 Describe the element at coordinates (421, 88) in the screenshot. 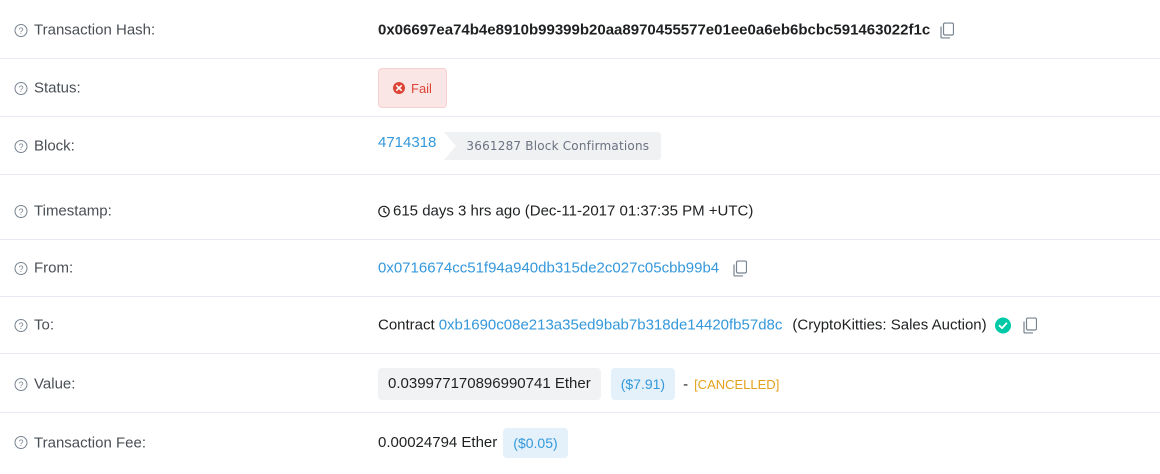

I see `status-text: Fail` at that location.